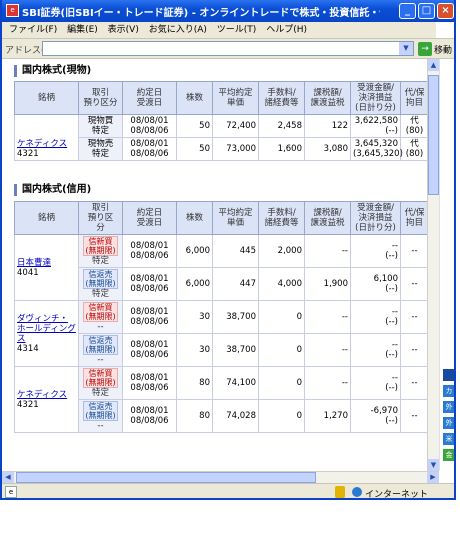  I want to click on price-cell: 74,028, so click(235, 416).